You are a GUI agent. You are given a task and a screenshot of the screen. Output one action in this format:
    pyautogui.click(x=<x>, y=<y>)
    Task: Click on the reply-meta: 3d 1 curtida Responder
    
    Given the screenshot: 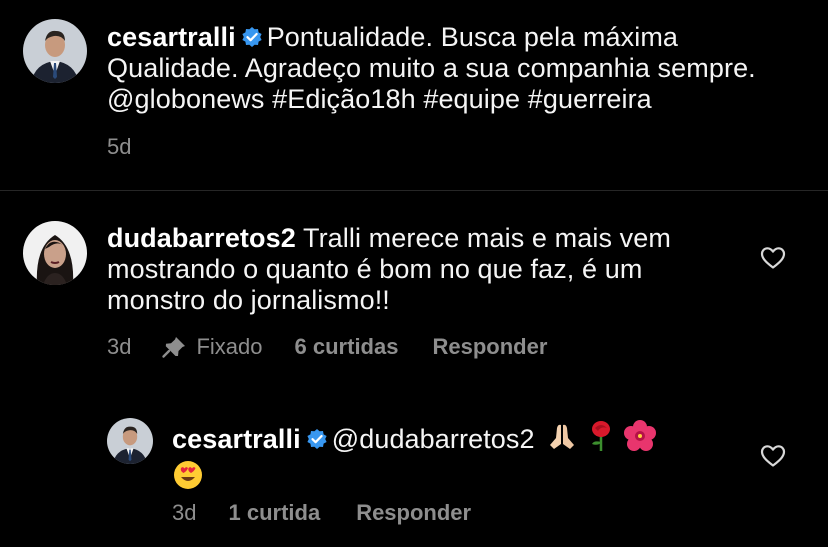 What is the action you would take?
    pyautogui.click(x=321, y=513)
    